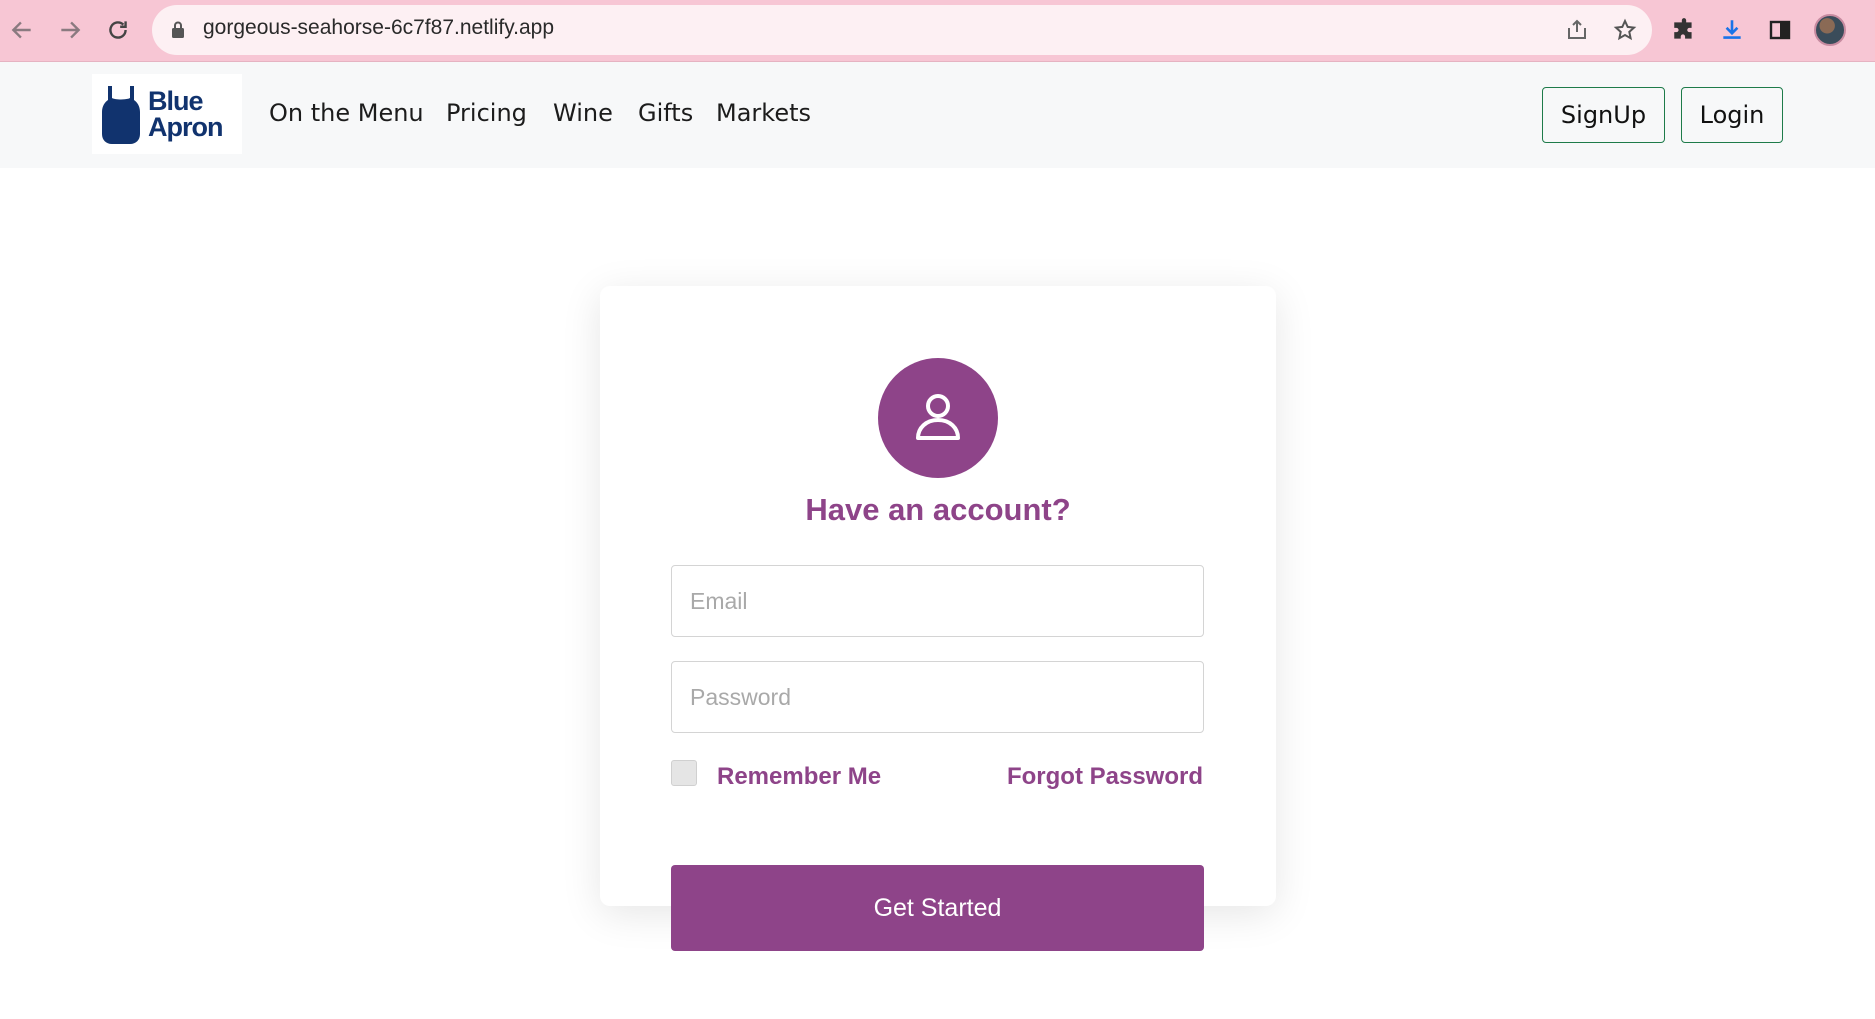 The width and height of the screenshot is (1875, 1019). Describe the element at coordinates (1625, 30) in the screenshot. I see `star-icon` at that location.